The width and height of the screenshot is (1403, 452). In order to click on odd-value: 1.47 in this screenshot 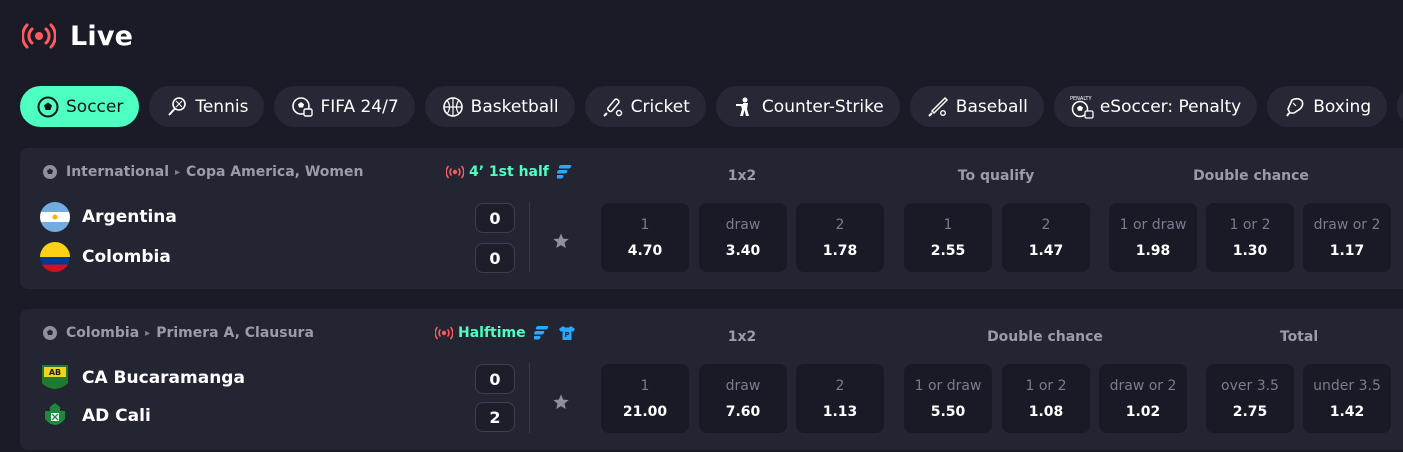, I will do `click(1046, 250)`.